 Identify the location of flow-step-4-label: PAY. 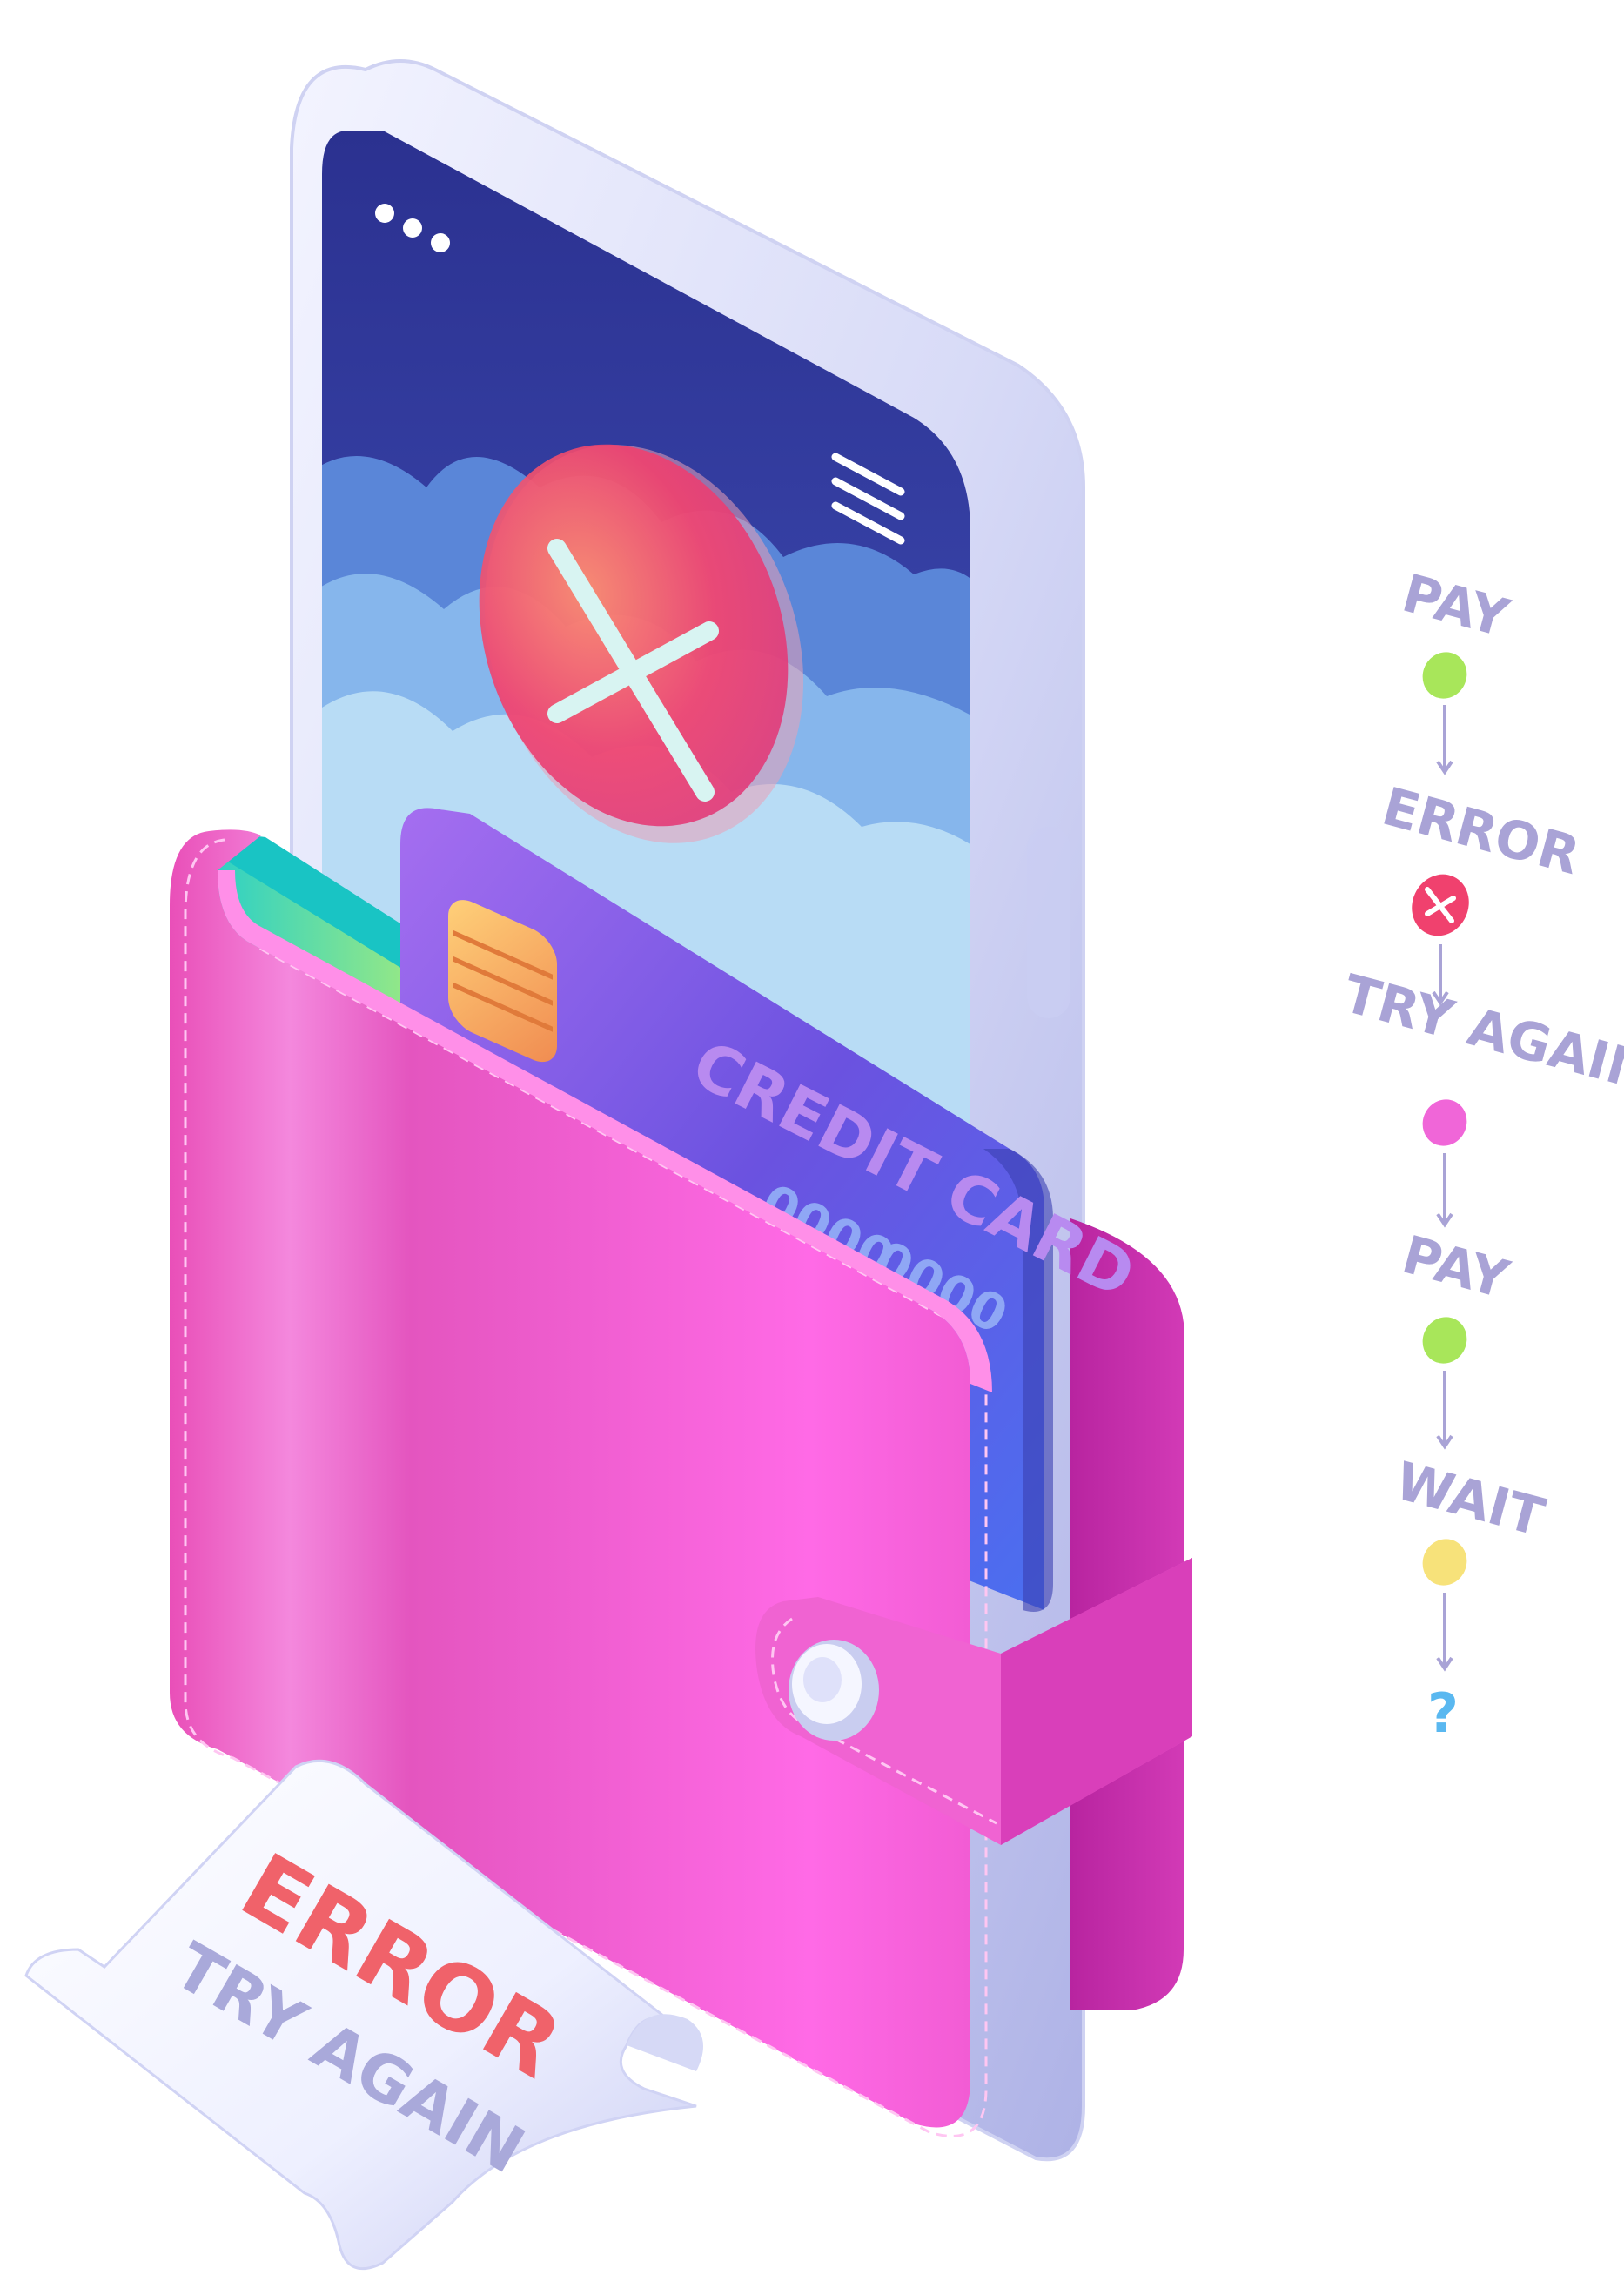
(1456, 1268).